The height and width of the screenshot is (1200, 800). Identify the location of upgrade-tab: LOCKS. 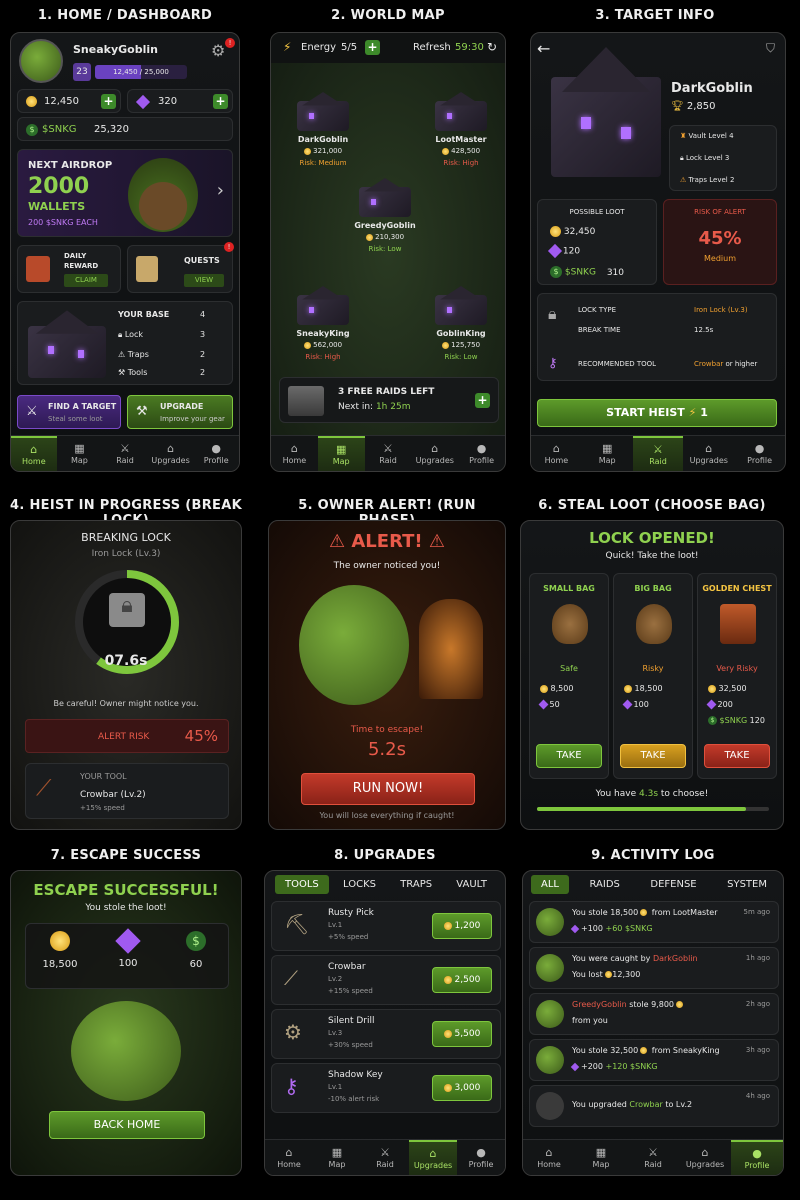
(359, 884).